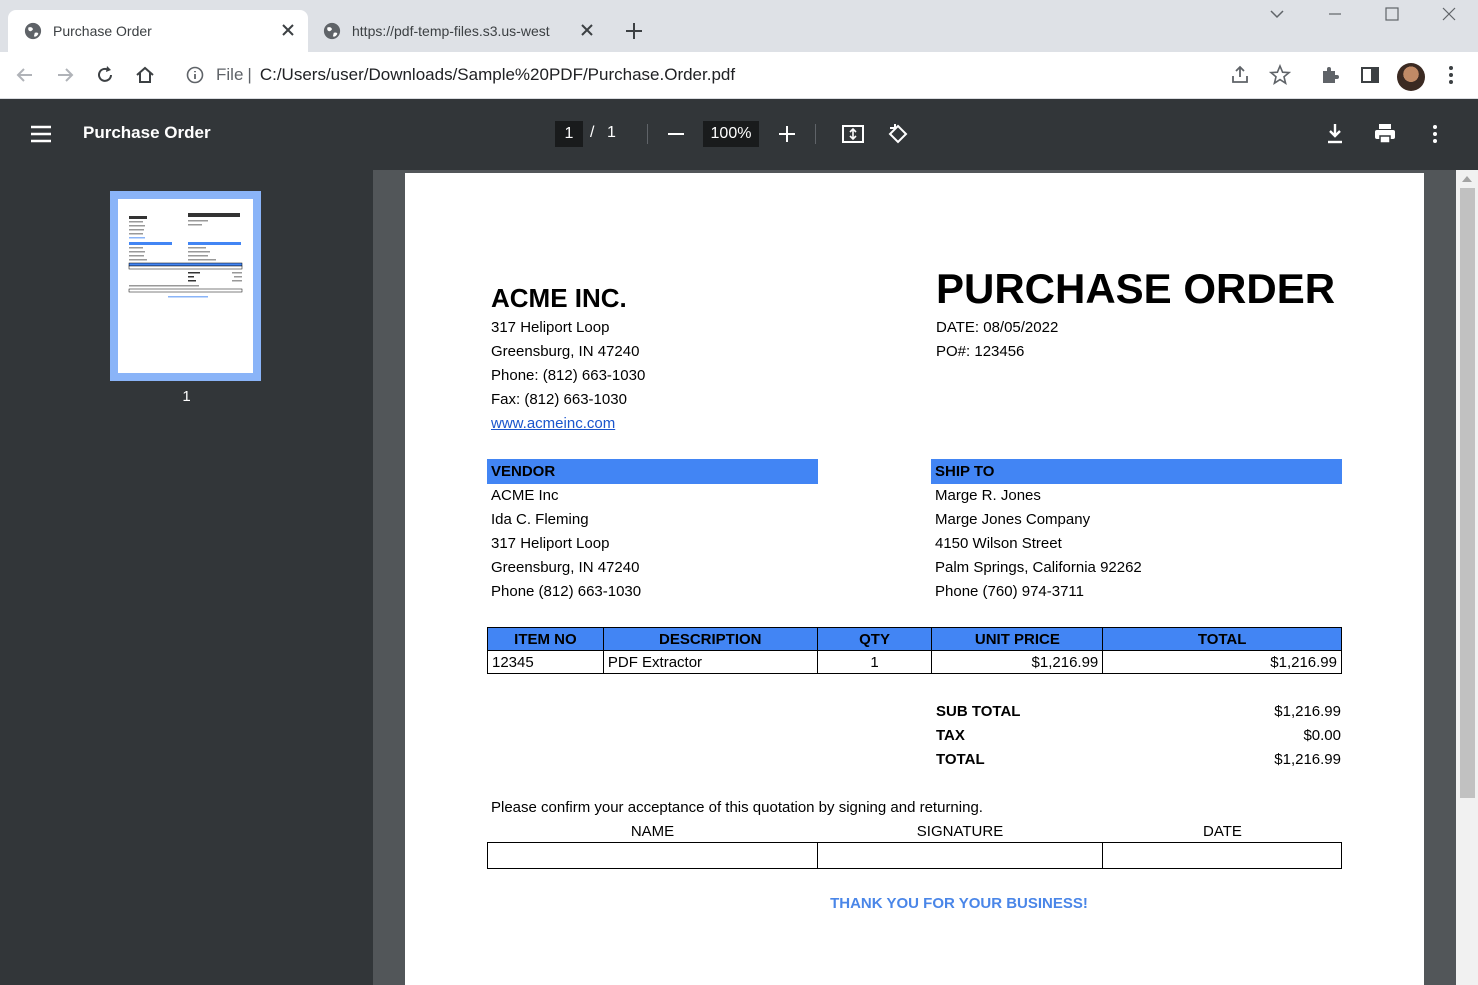 This screenshot has width=1478, height=985. What do you see at coordinates (731, 134) in the screenshot?
I see `zoom-level-input: 100%` at bounding box center [731, 134].